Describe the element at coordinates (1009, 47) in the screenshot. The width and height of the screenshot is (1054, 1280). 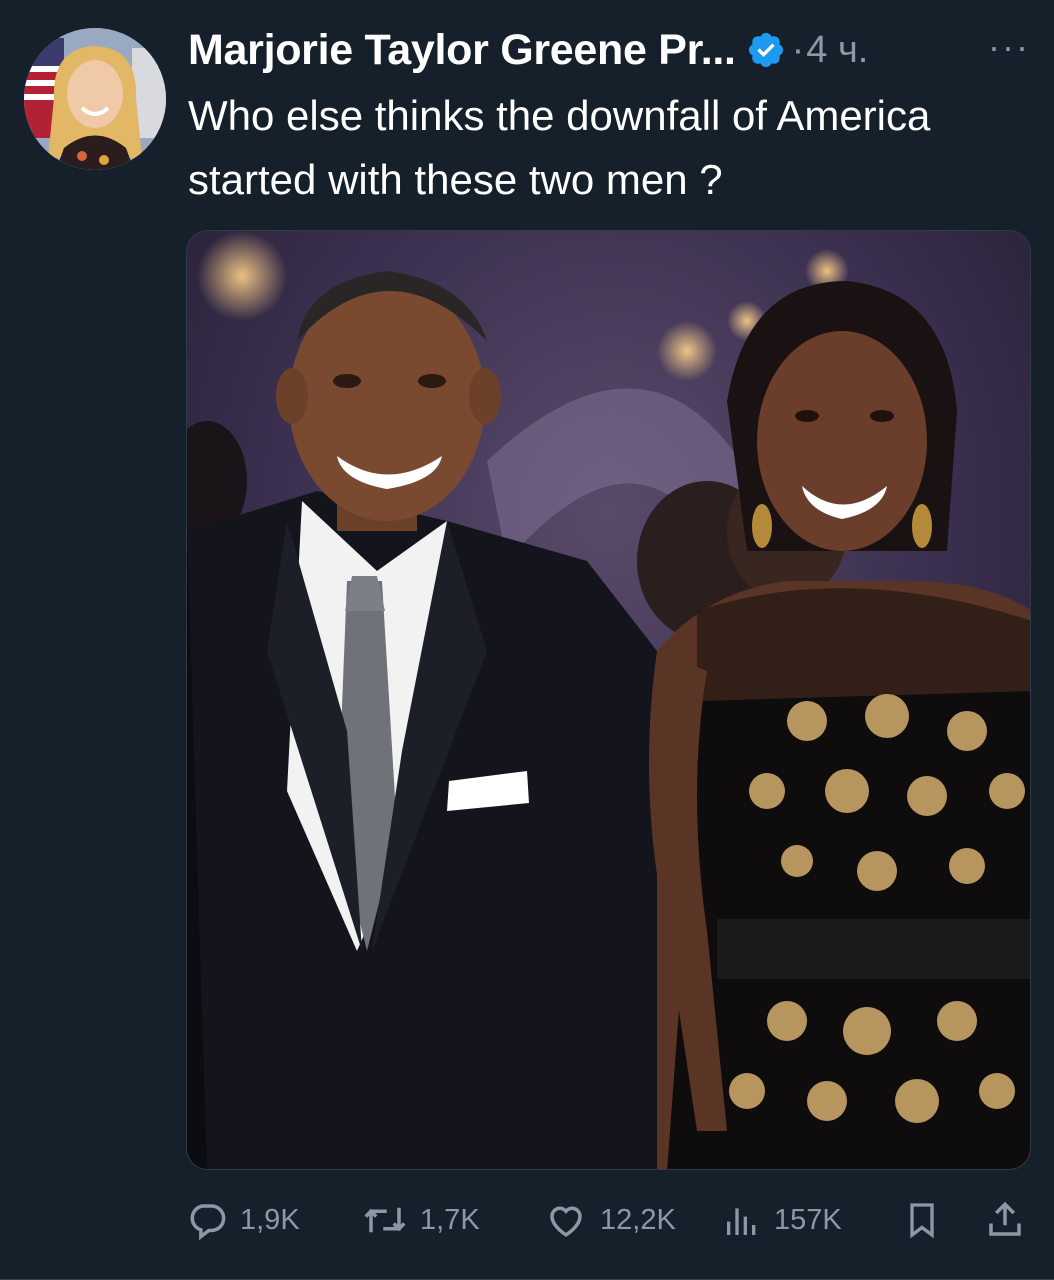
I see `more-options-button: ···` at that location.